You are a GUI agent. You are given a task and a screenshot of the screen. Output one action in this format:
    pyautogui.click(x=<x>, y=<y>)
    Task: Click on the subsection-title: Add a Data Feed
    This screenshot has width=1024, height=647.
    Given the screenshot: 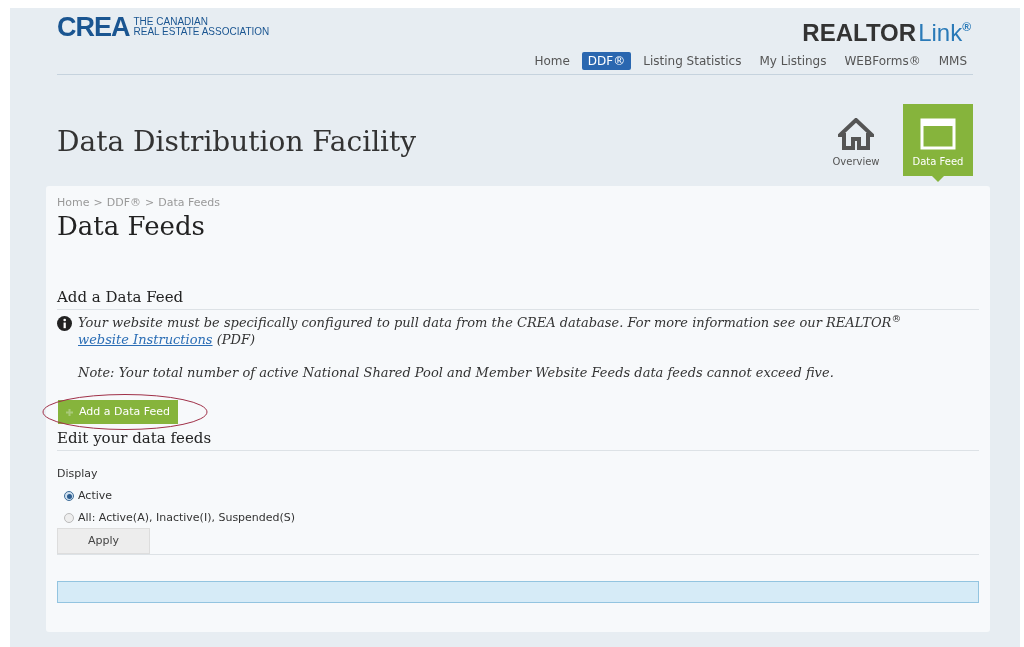 What is the action you would take?
    pyautogui.click(x=518, y=298)
    